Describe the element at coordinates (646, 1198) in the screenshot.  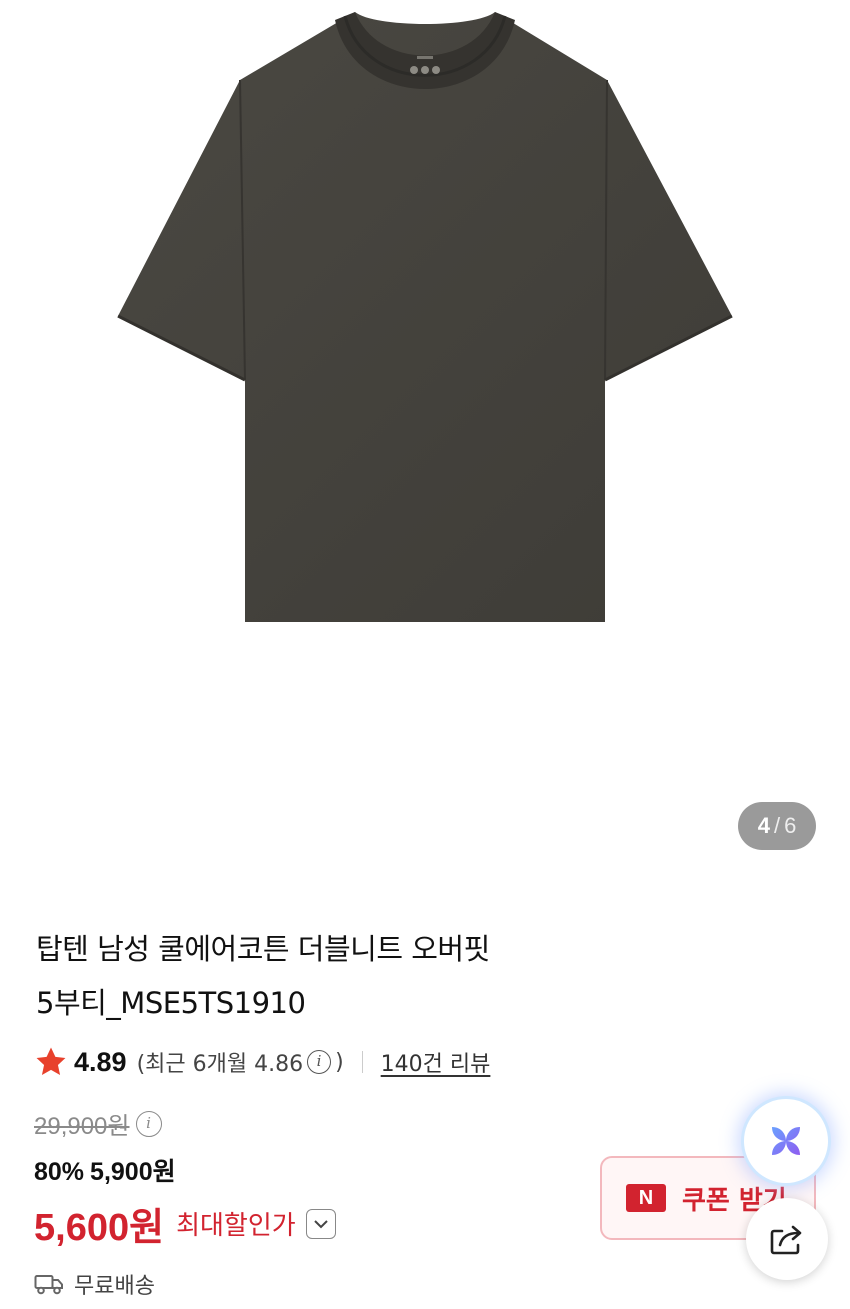
I see `naver-n-icon: N` at that location.